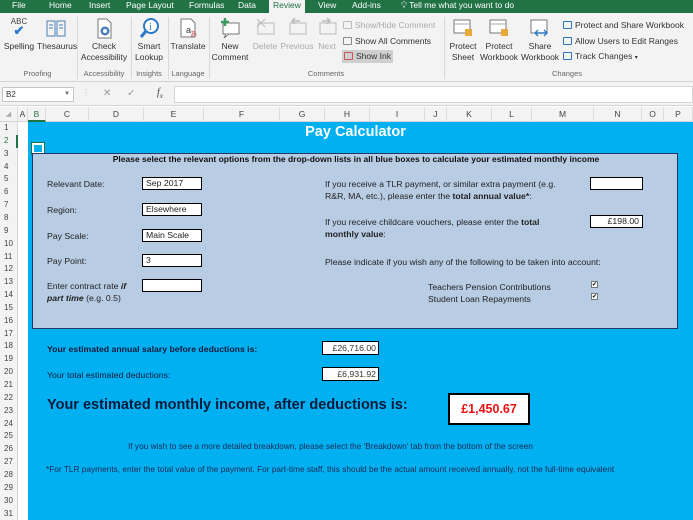  Describe the element at coordinates (9, 295) in the screenshot. I see `row-header: 14` at that location.